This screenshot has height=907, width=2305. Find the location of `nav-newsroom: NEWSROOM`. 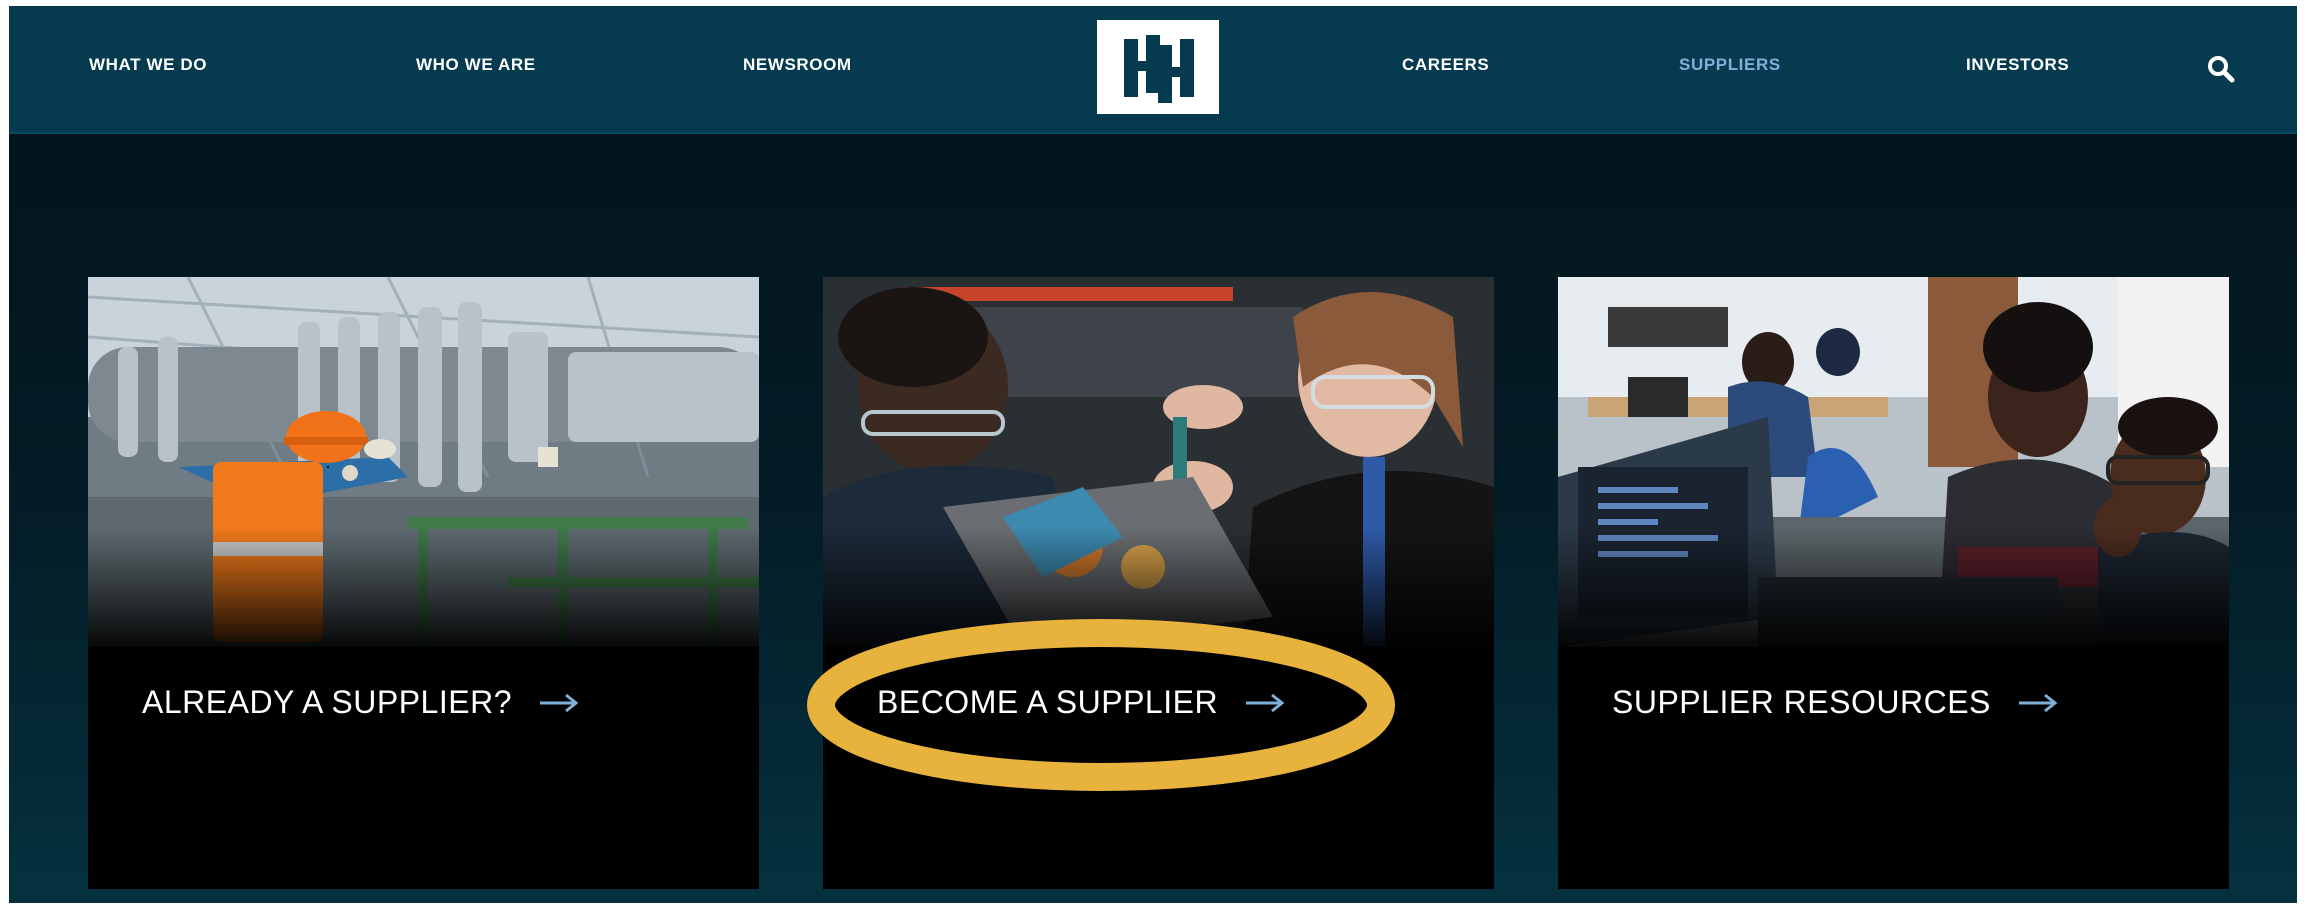

nav-newsroom: NEWSROOM is located at coordinates (797, 69).